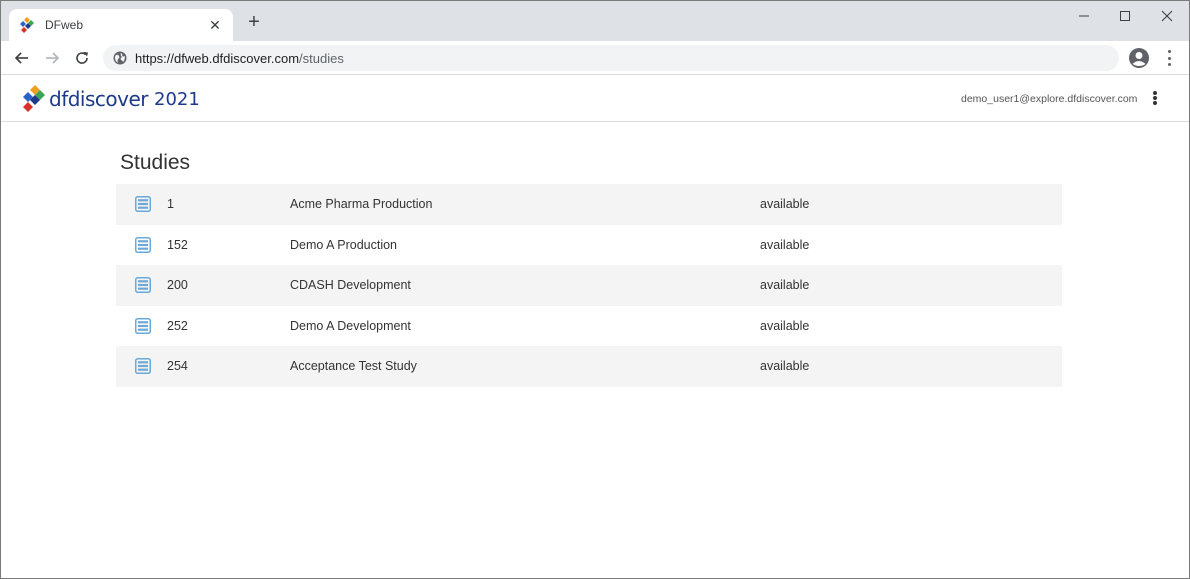  Describe the element at coordinates (353, 366) in the screenshot. I see `study-name: Acceptance Test Study` at that location.